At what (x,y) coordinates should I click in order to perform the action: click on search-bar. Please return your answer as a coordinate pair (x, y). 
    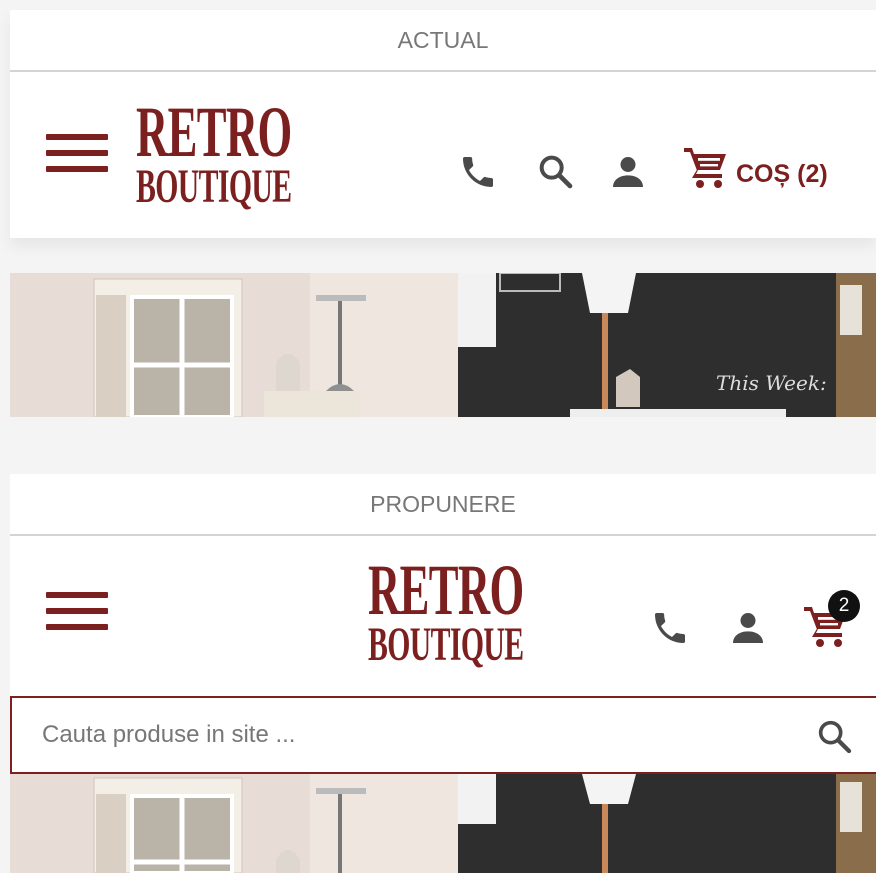
    Looking at the image, I should click on (443, 735).